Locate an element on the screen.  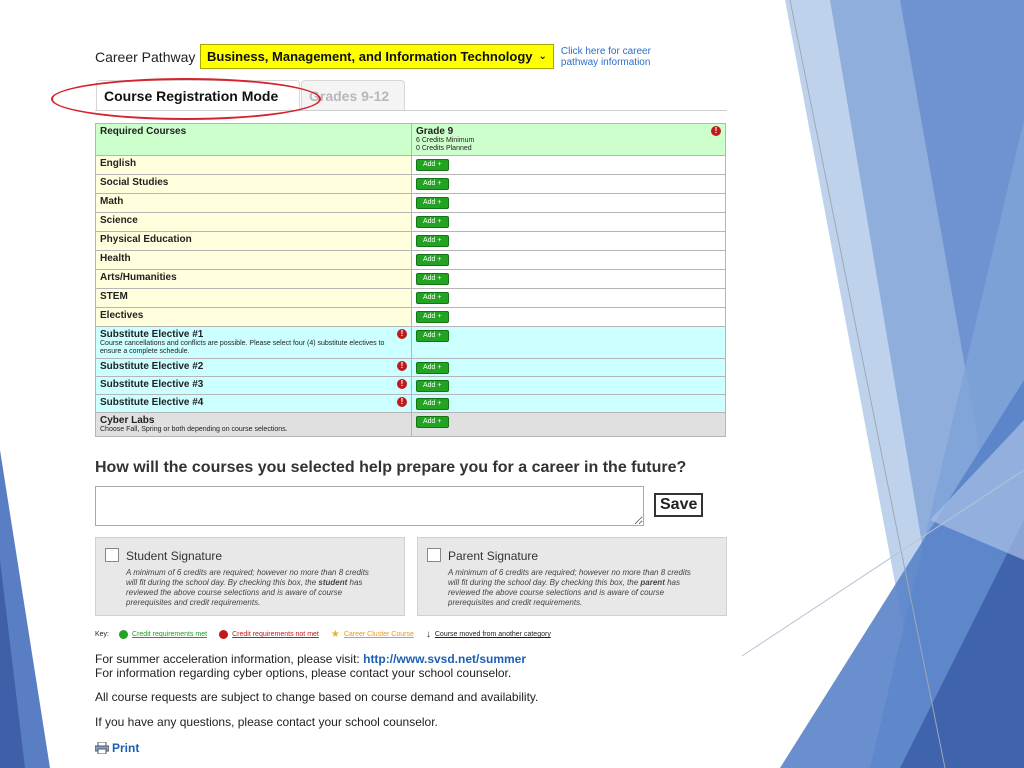
course-name: Substitute Elective #3 is located at coordinates (152, 384).